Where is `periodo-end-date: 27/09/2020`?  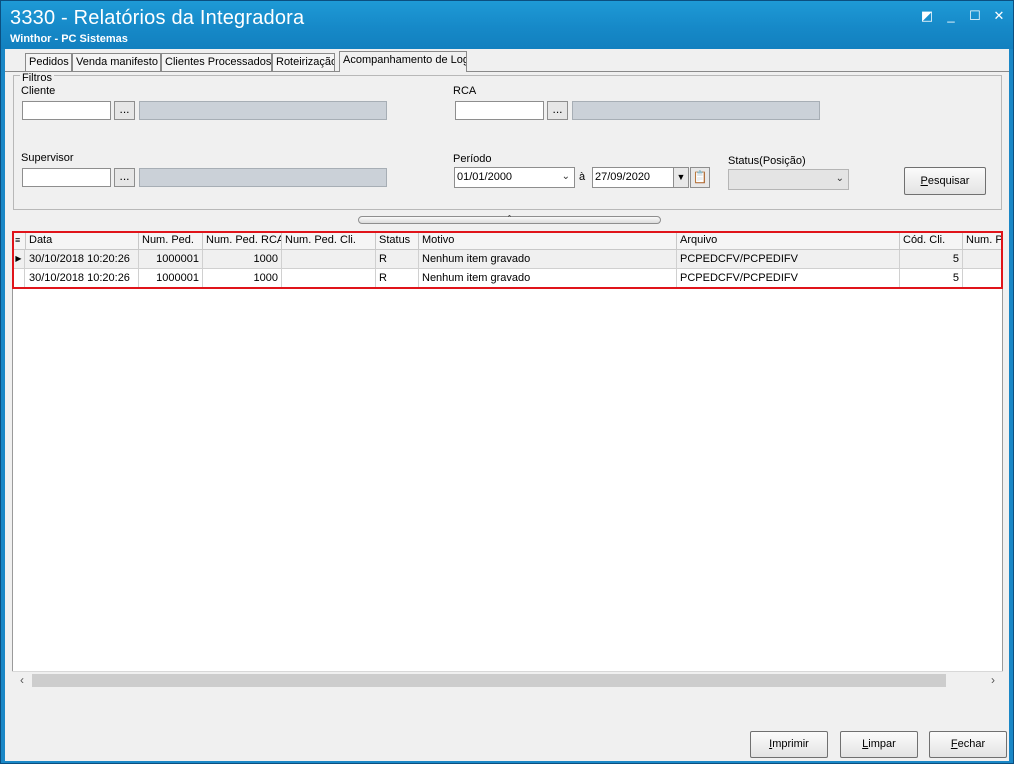 periodo-end-date: 27/09/2020 is located at coordinates (633, 177).